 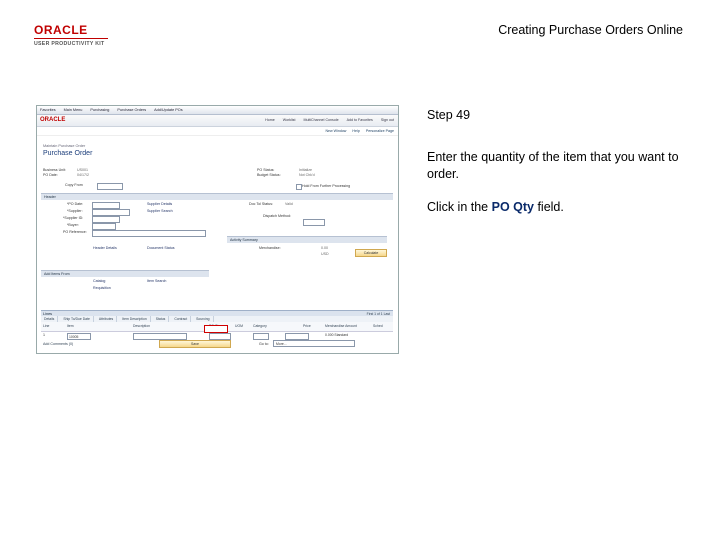 What do you see at coordinates (289, 120) in the screenshot?
I see `top-link: Worklist` at bounding box center [289, 120].